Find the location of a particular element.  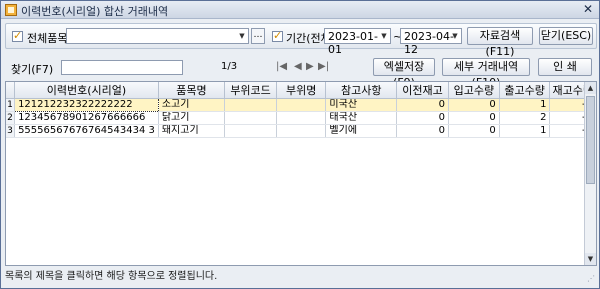

header-part-code: 부위코드 is located at coordinates (251, 90).